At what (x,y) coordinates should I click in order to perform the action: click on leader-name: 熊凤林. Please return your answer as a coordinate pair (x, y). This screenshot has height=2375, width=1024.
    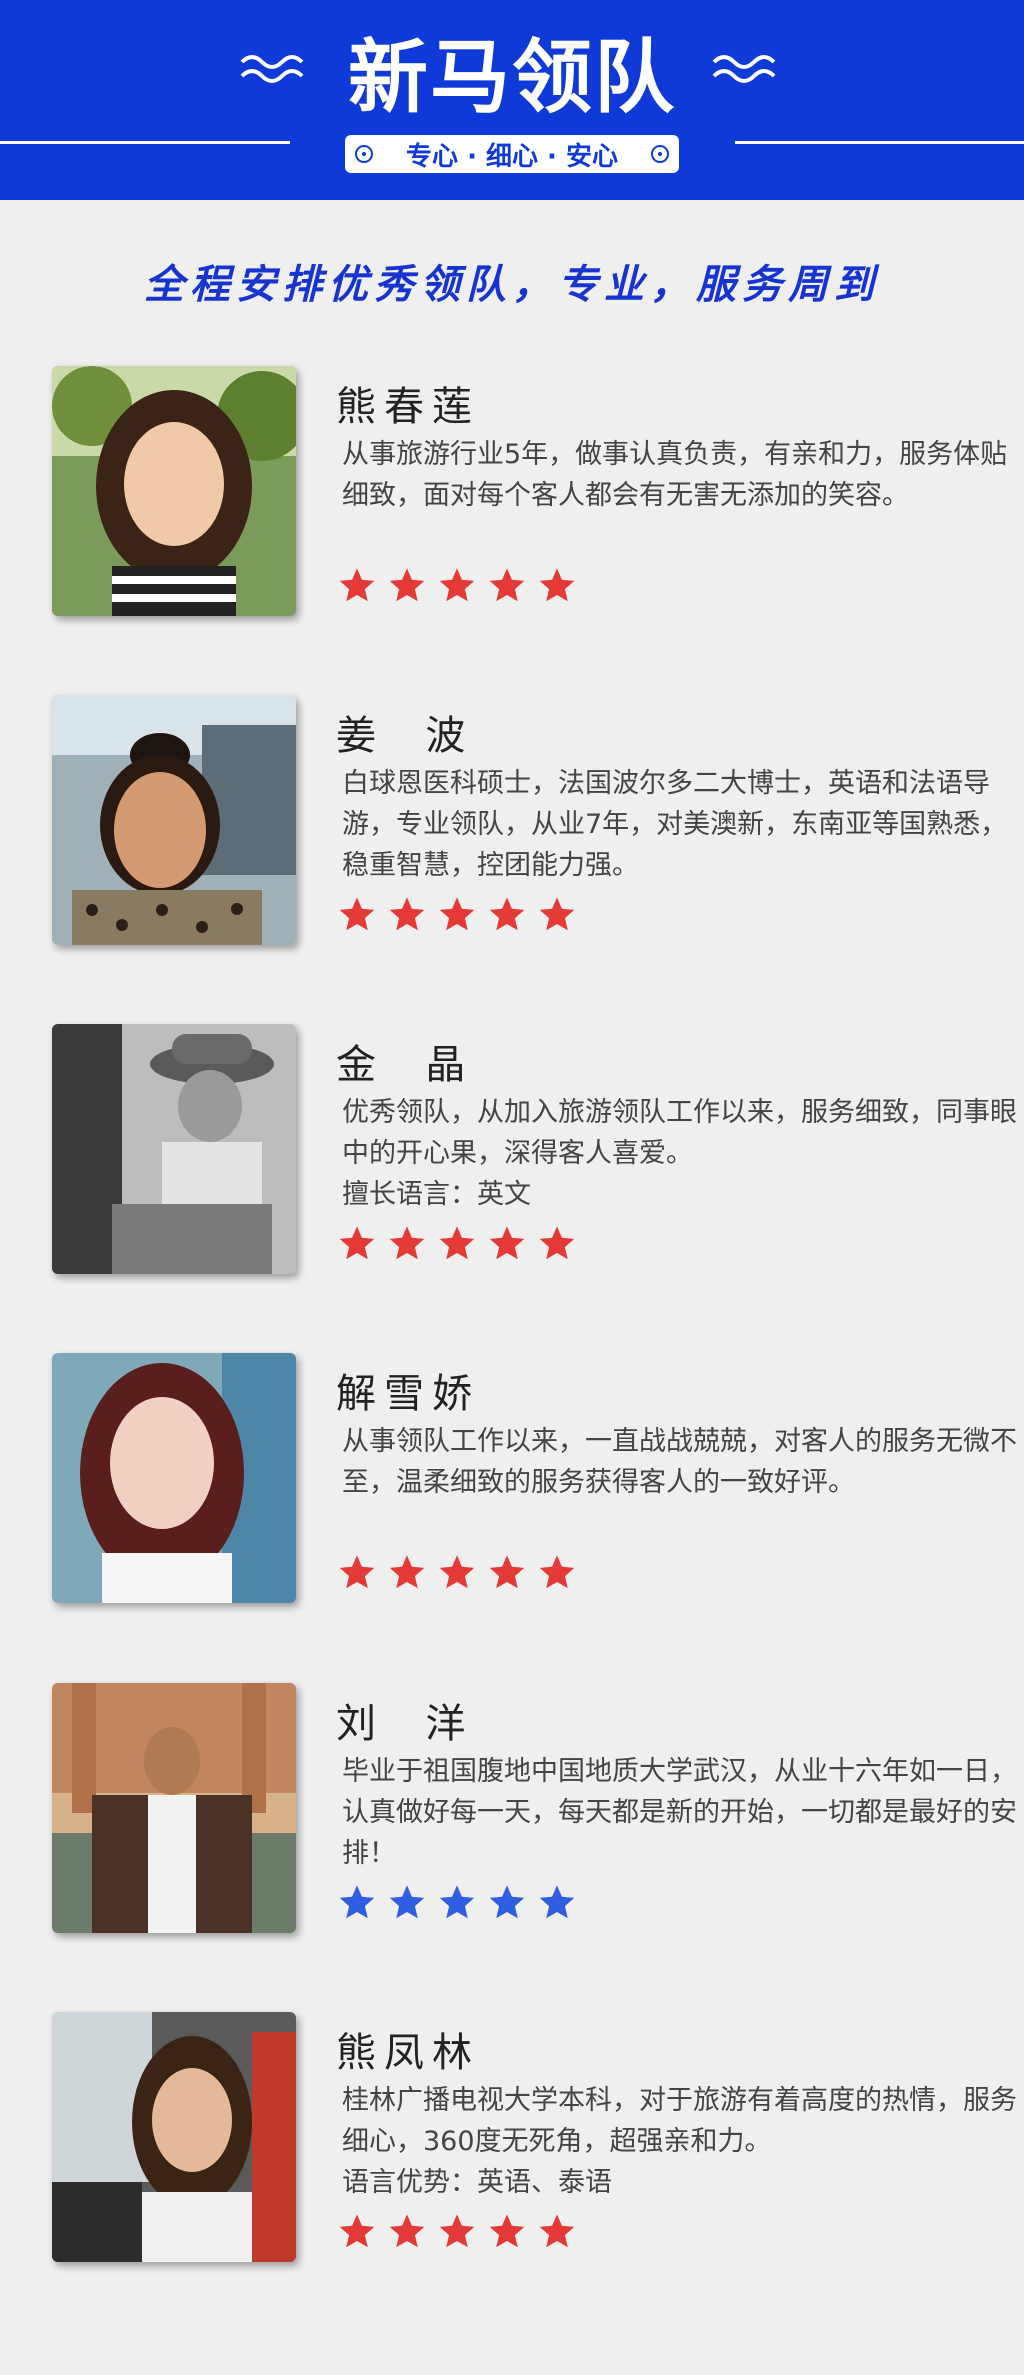
    Looking at the image, I should click on (408, 2053).